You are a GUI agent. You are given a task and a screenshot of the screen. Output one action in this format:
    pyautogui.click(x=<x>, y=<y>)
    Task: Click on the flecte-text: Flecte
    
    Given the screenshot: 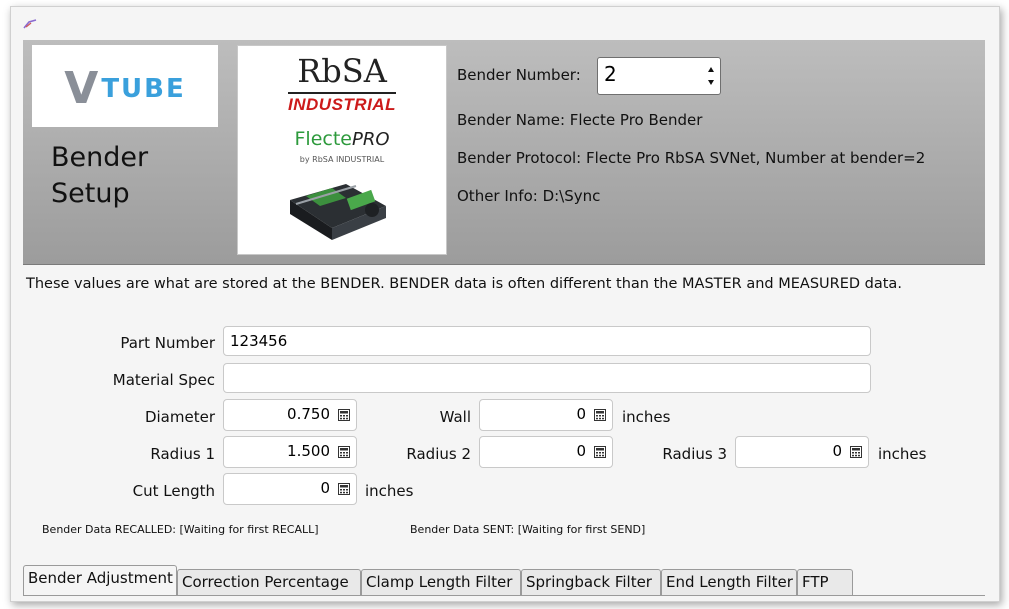 What is the action you would take?
    pyautogui.click(x=323, y=139)
    